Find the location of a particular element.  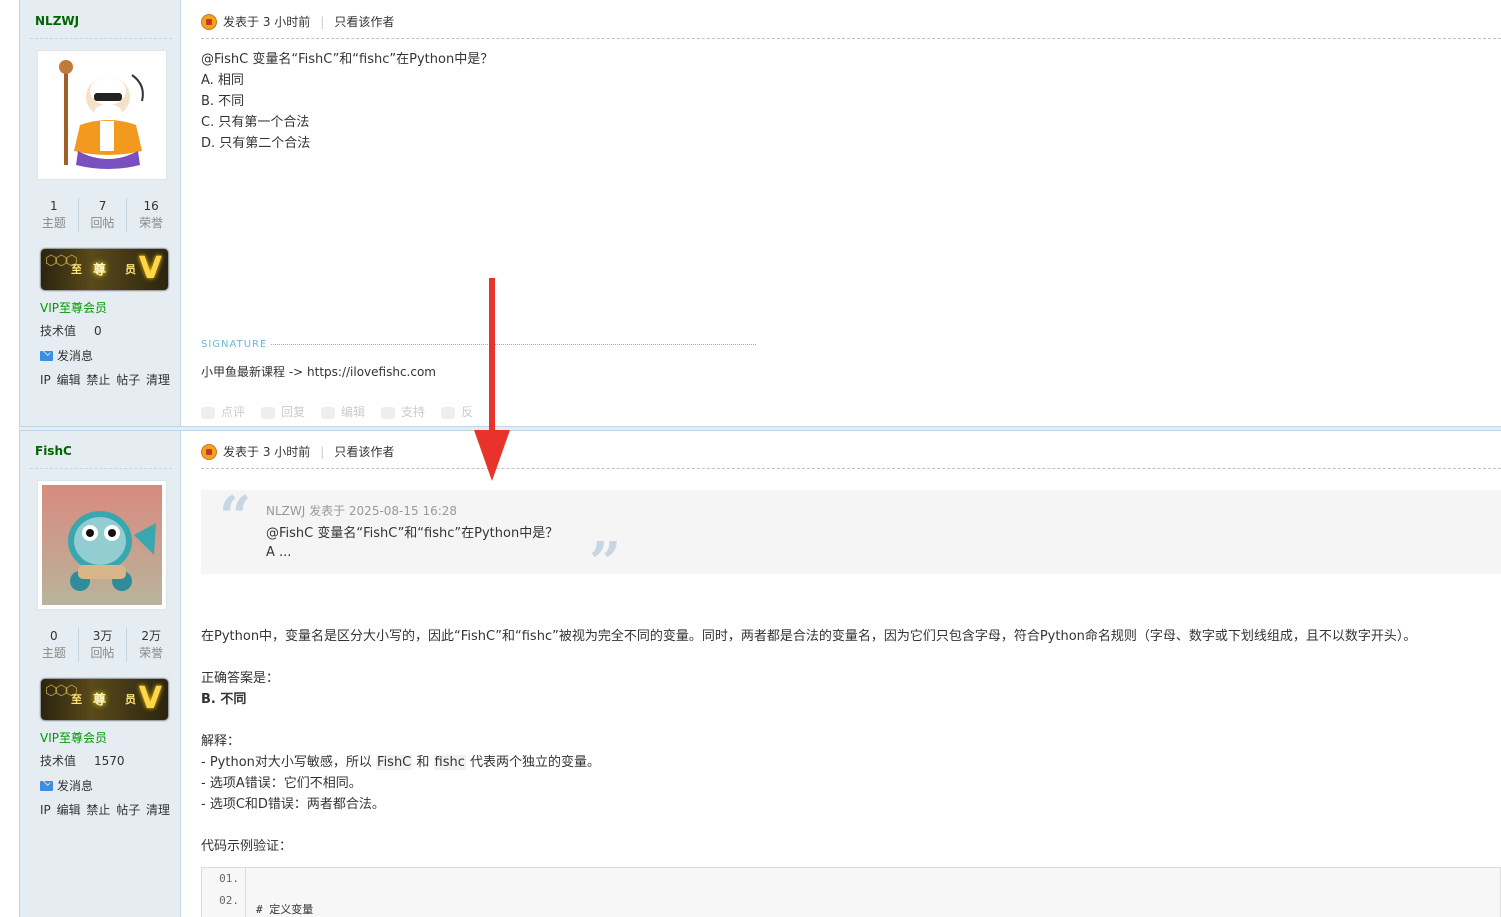

stat-replies: 7 回帖 is located at coordinates (103, 215).